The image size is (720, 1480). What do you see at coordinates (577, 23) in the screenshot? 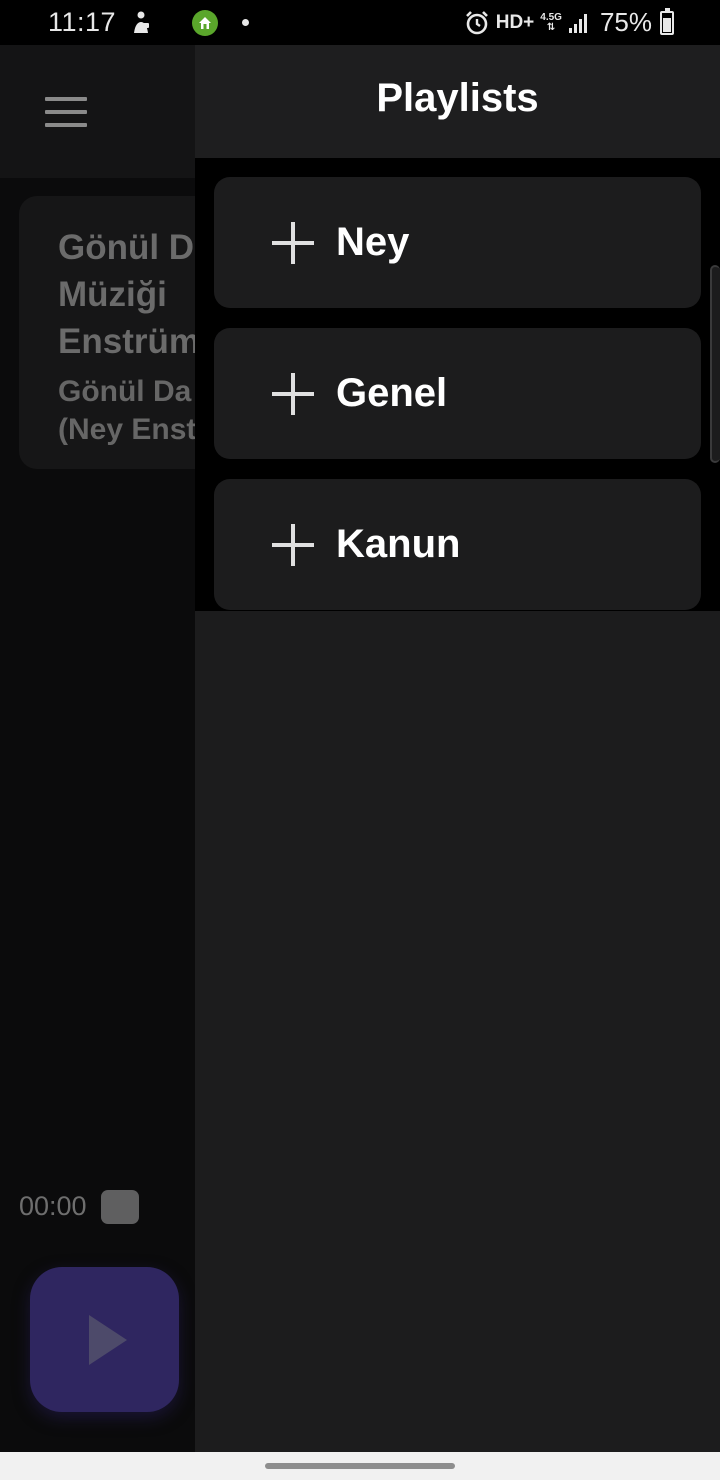
I see `signal-icon` at bounding box center [577, 23].